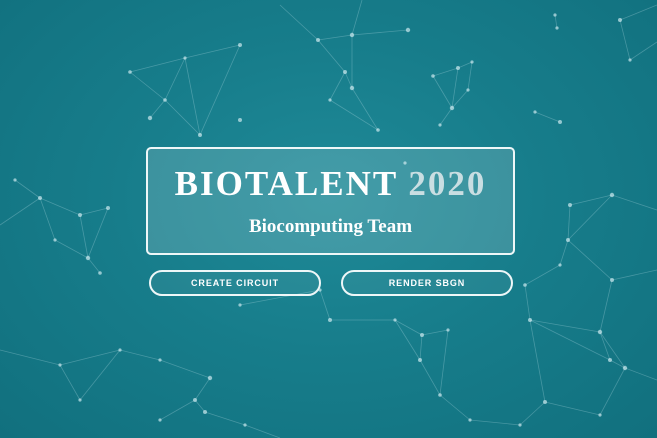 The width and height of the screenshot is (657, 438). I want to click on title-main: BIOTALENT, so click(286, 183).